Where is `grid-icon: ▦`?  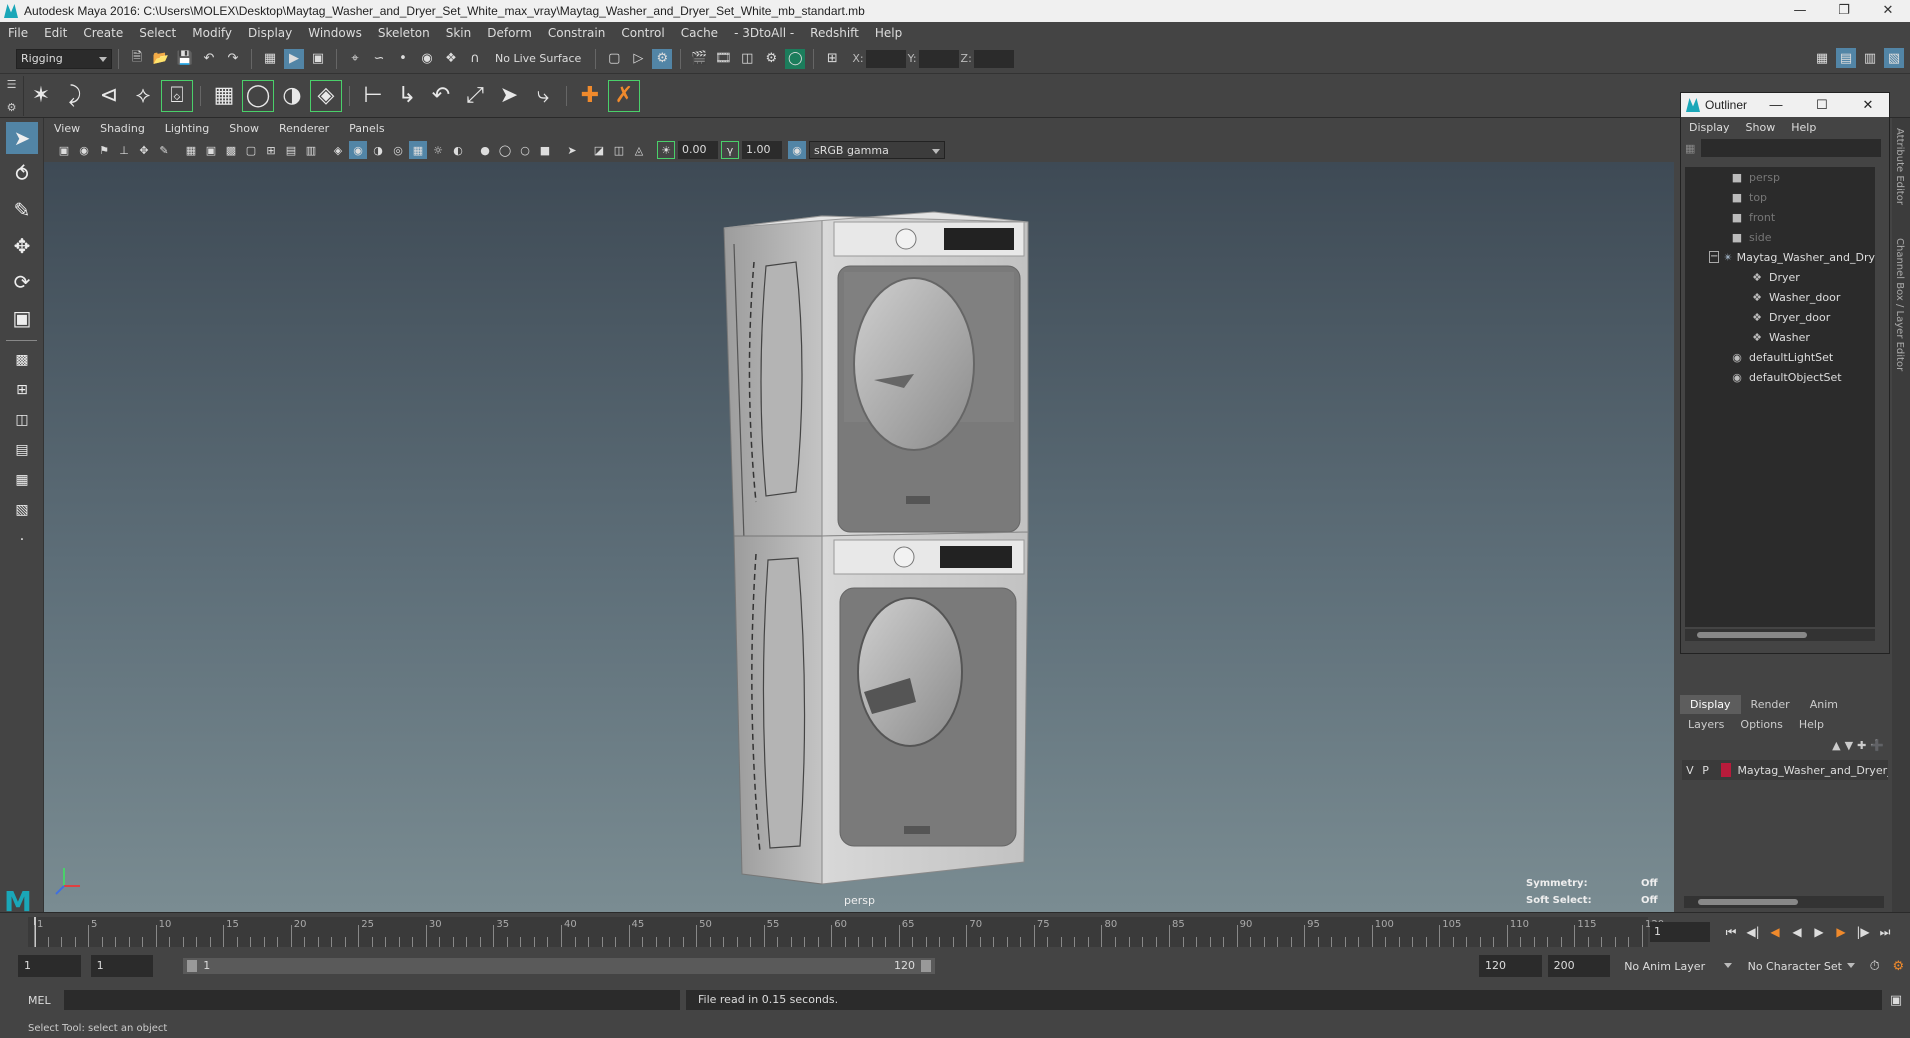 grid-icon: ▦ is located at coordinates (191, 150).